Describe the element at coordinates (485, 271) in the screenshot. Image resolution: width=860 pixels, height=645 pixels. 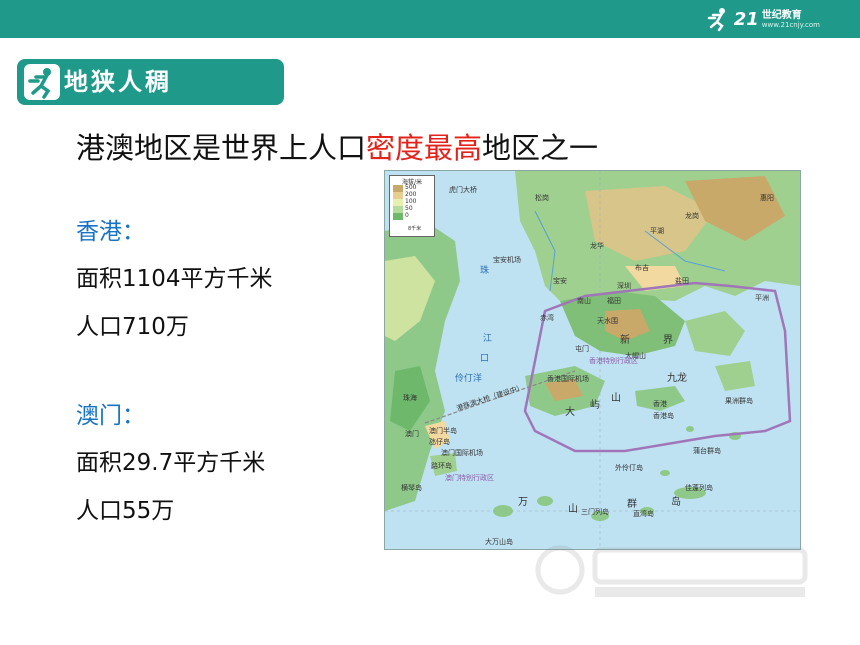
I see `label-zhu: 珠` at that location.